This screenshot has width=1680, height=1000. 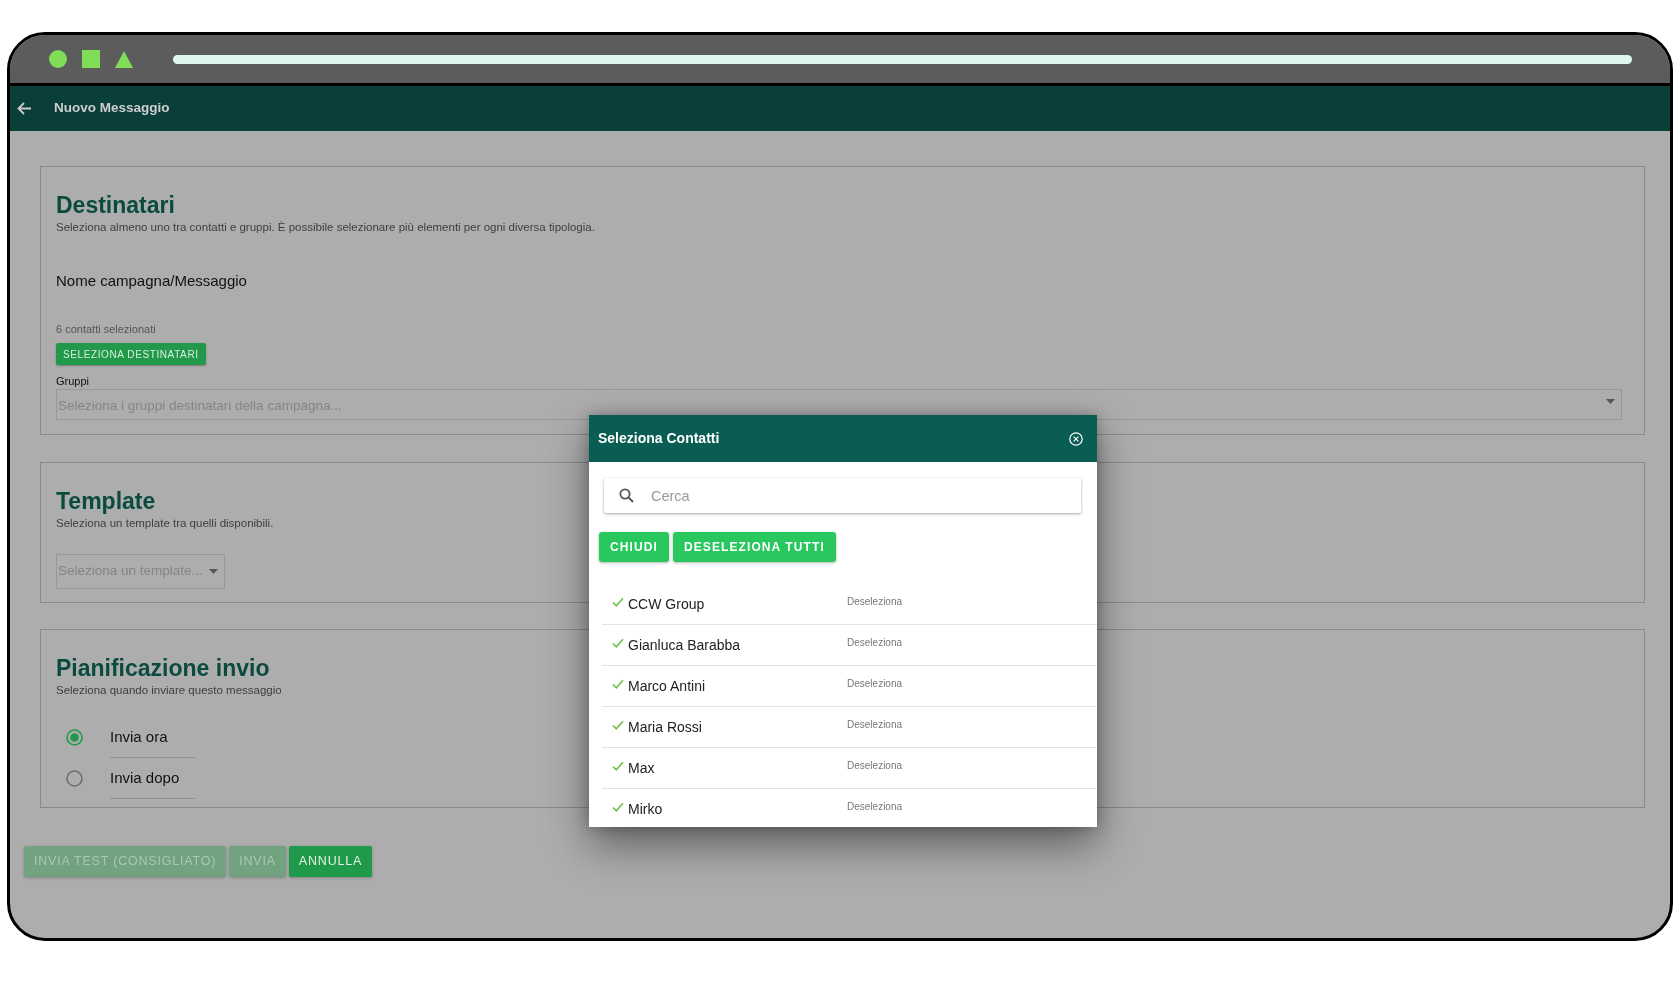 What do you see at coordinates (58, 59) in the screenshot?
I see `circle-icon` at bounding box center [58, 59].